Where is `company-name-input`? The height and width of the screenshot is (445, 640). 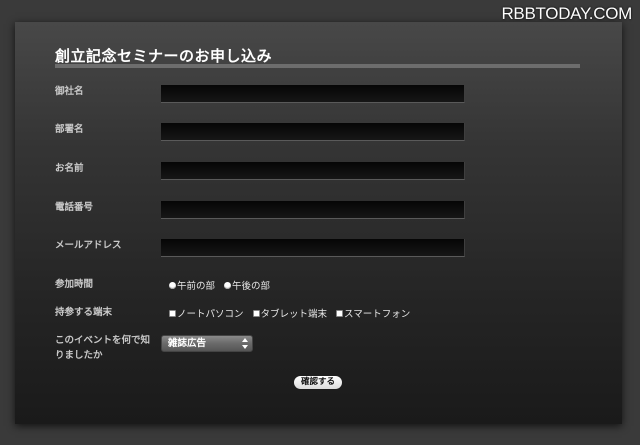 company-name-input is located at coordinates (313, 94).